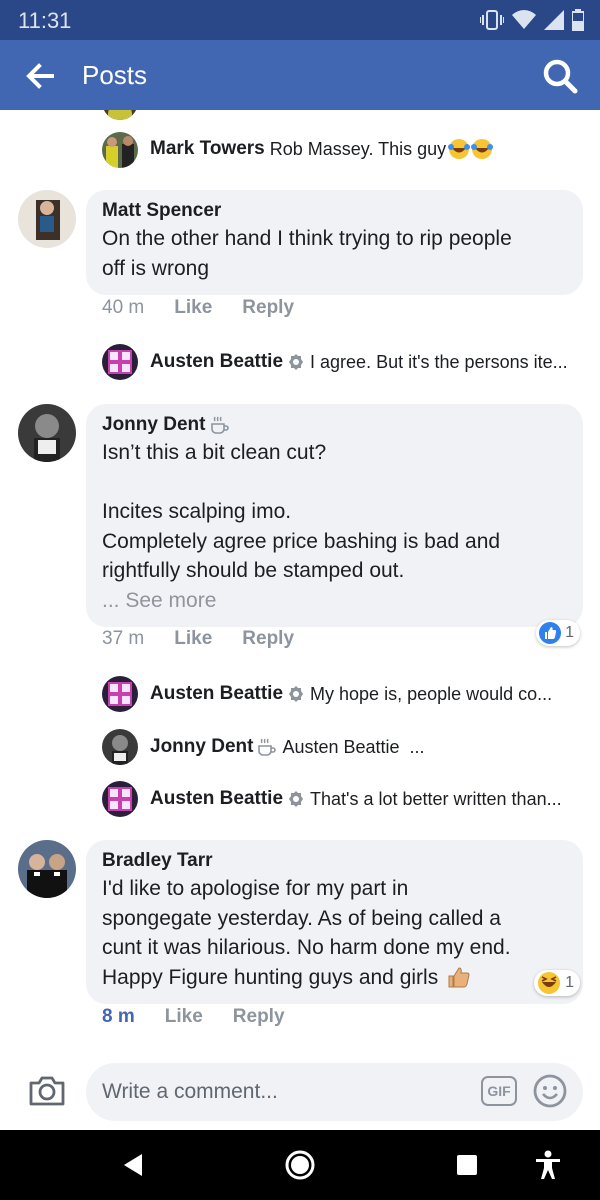 The height and width of the screenshot is (1200, 600). I want to click on gif-button: GIF, so click(499, 1091).